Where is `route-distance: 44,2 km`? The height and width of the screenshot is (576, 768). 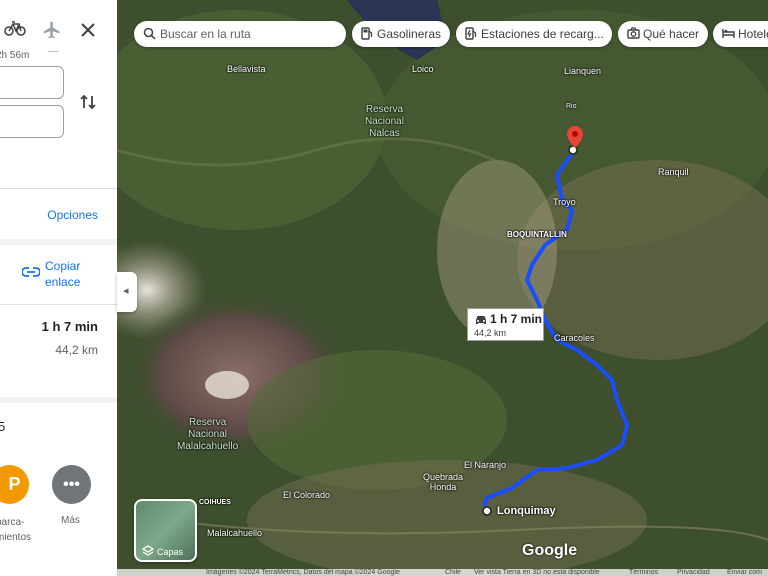
route-distance: 44,2 km is located at coordinates (76, 350).